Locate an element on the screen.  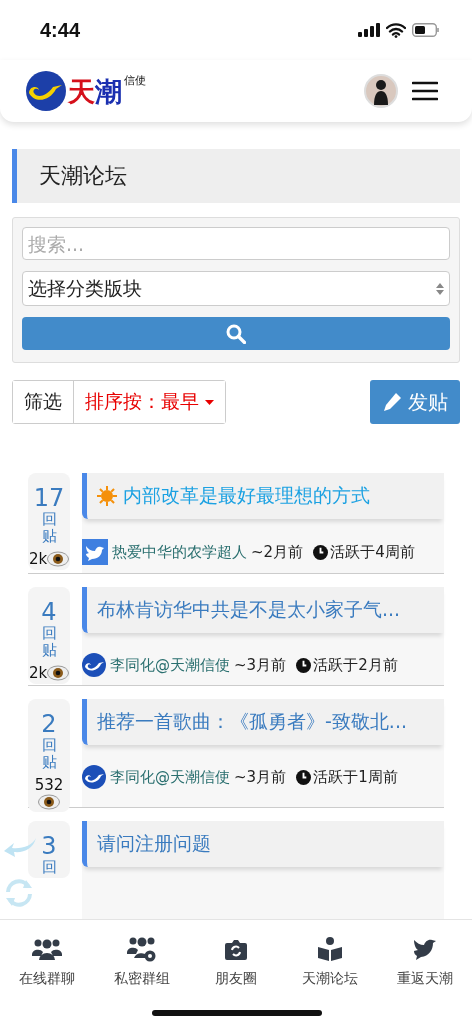
caret-icon is located at coordinates (209, 402).